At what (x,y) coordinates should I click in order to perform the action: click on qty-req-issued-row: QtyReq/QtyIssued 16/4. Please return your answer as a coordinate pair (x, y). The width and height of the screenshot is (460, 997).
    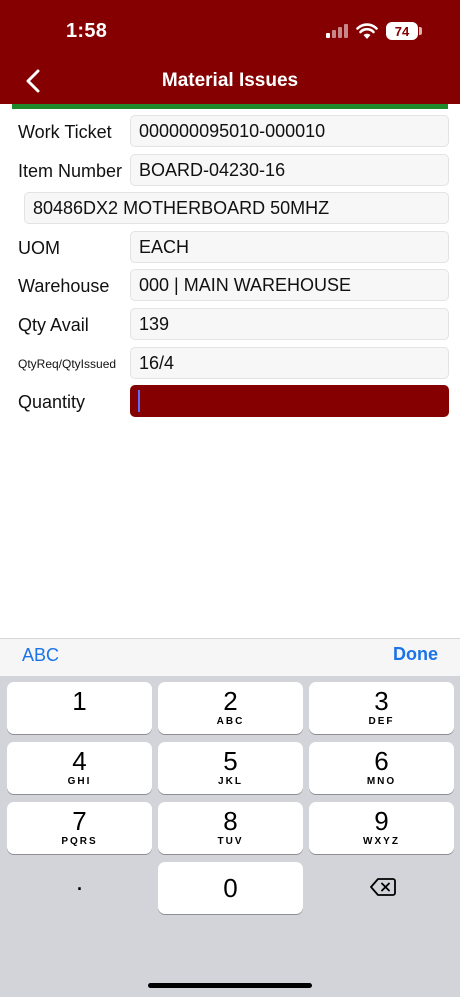
    Looking at the image, I should click on (230, 364).